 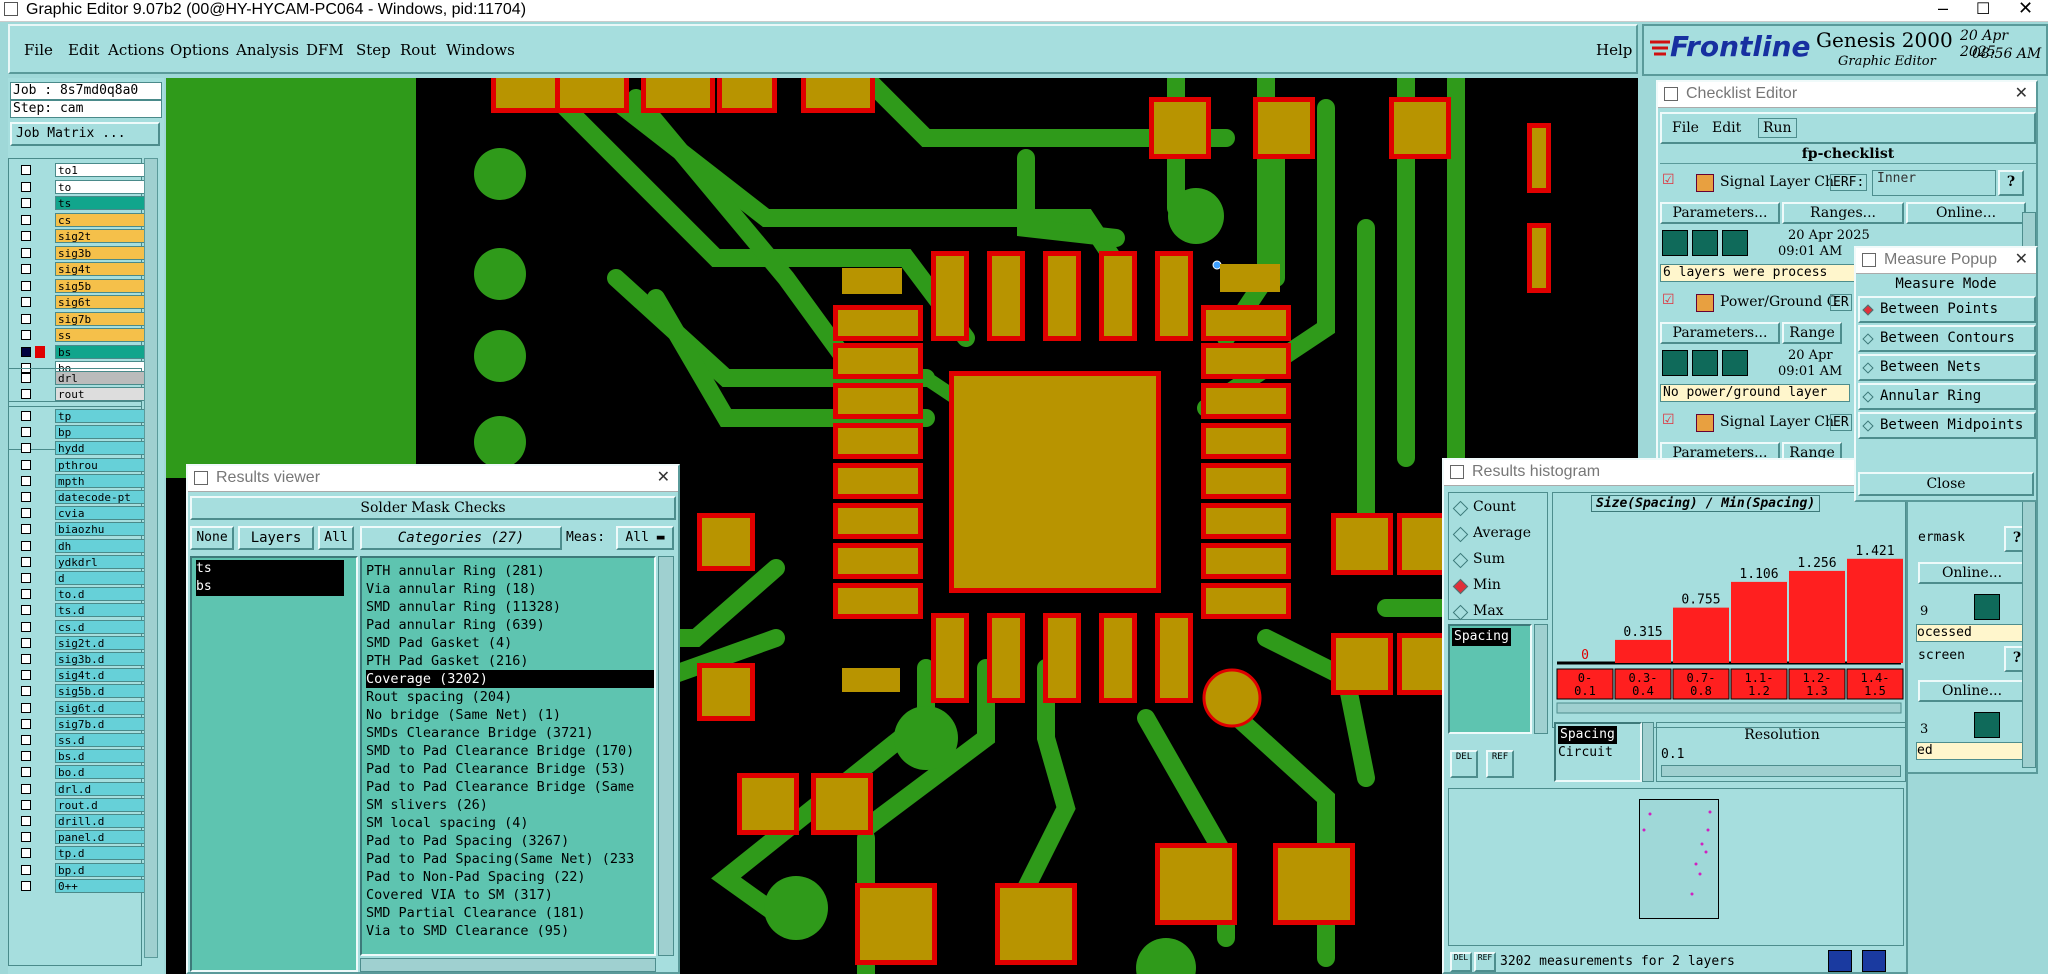 What do you see at coordinates (100, 610) in the screenshot?
I see `layer-name: ts.d` at bounding box center [100, 610].